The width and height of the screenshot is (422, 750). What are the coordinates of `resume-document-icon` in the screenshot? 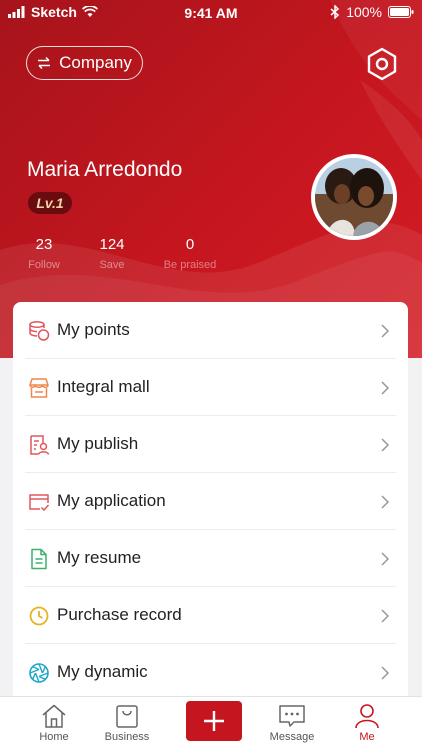 It's located at (39, 559).